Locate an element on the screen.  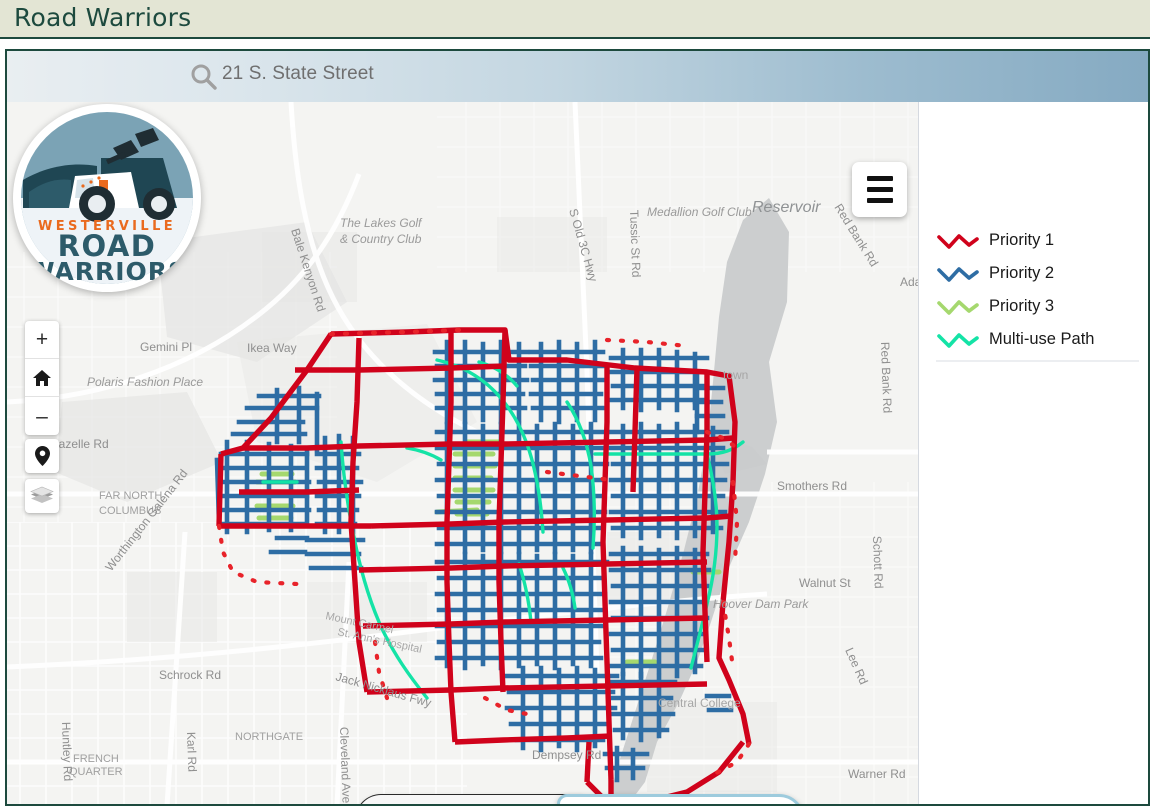
search-icon is located at coordinates (203, 76).